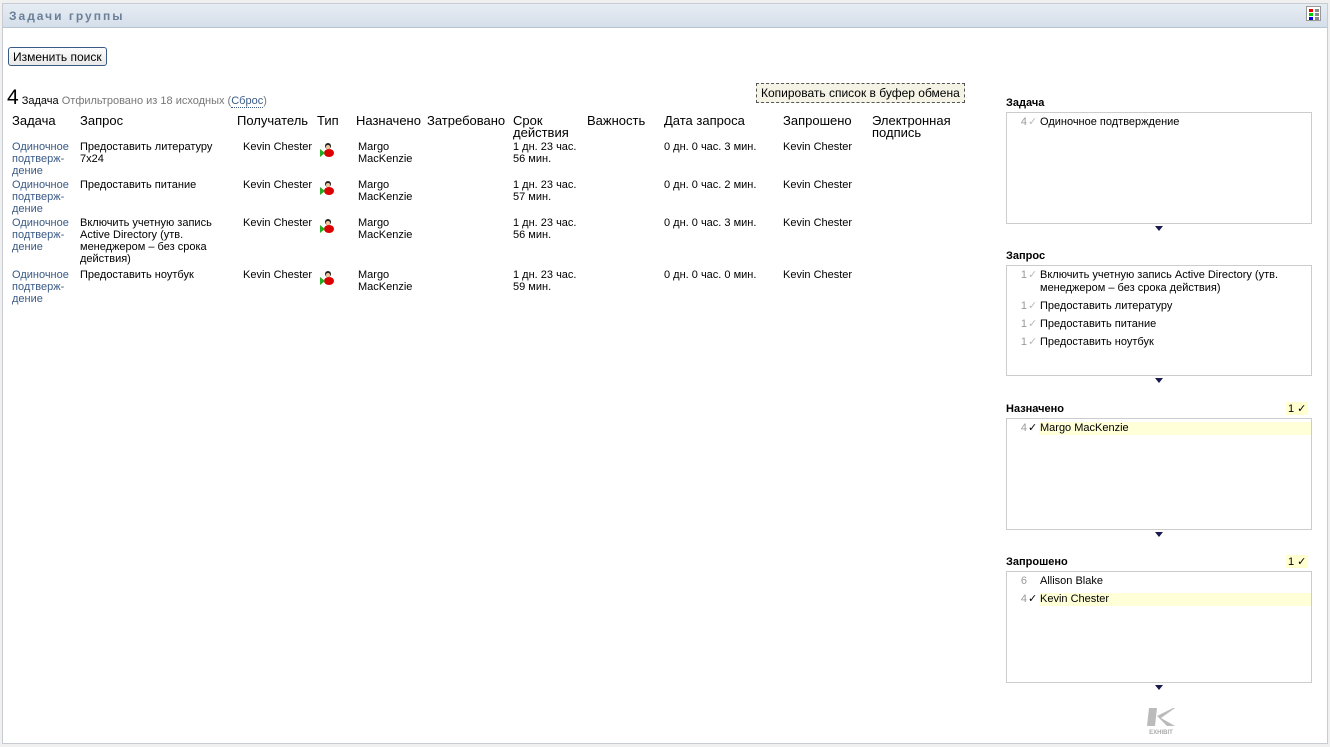 Image resolution: width=1330 pixels, height=747 pixels. Describe the element at coordinates (146, 101) in the screenshot. I see `filter-text: Отфильтровано из 18 исходных (` at that location.